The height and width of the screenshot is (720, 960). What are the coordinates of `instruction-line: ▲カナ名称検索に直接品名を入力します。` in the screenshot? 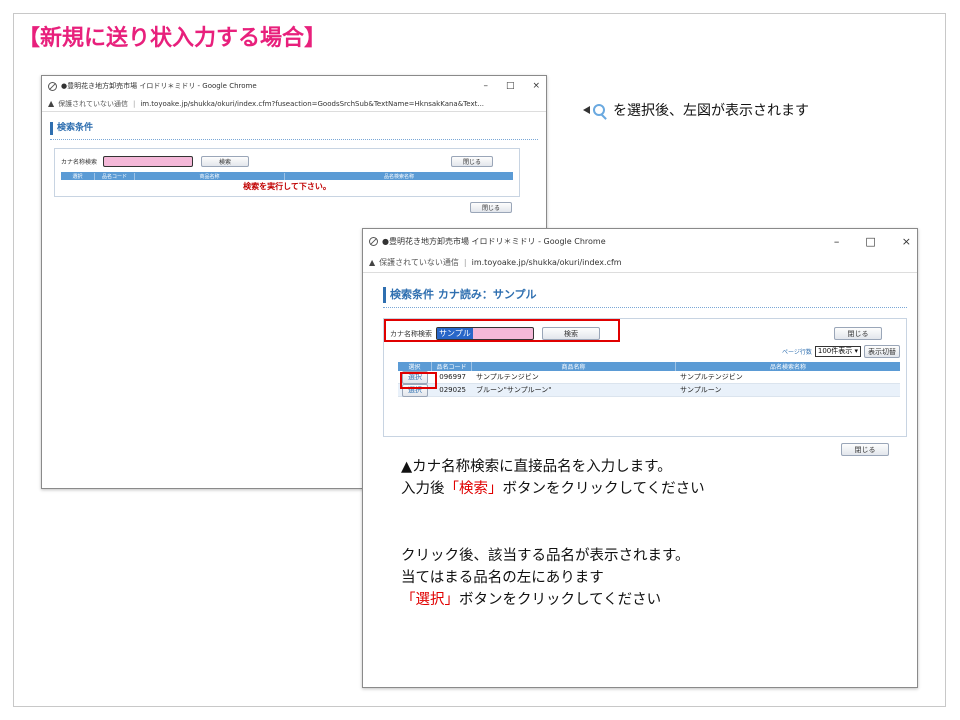 It's located at (536, 467).